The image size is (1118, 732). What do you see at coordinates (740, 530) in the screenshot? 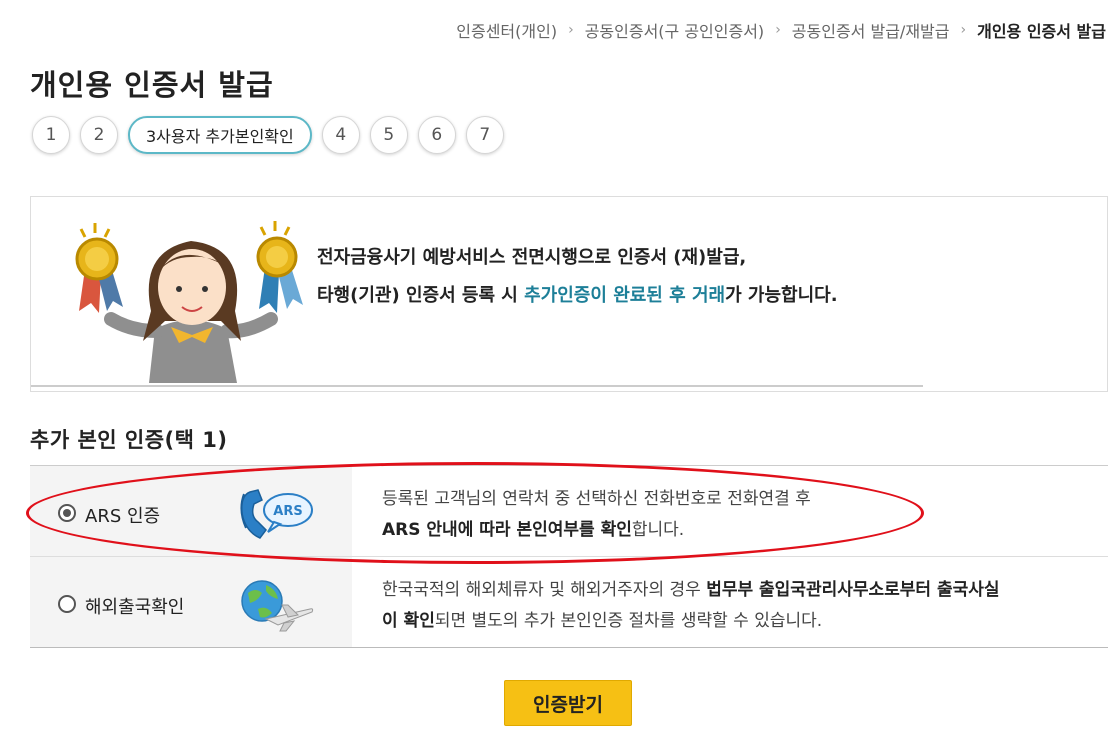
I see `desc-line: ARS 안내에 따라 본인여부를 확인합니다.` at bounding box center [740, 530].